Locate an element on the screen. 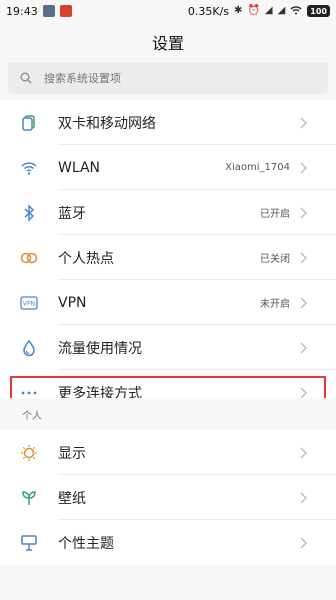 This screenshot has height=600, width=336. search-bar is located at coordinates (168, 78).